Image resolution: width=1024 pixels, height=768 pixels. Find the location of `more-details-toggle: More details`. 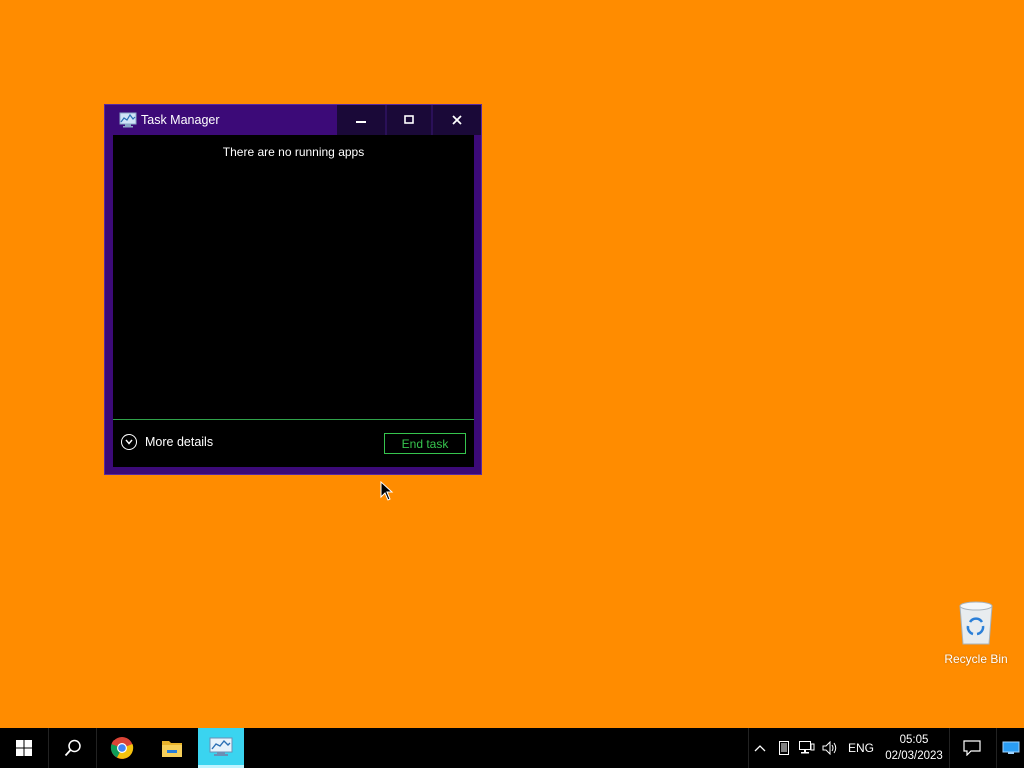

more-details-toggle: More details is located at coordinates (167, 442).